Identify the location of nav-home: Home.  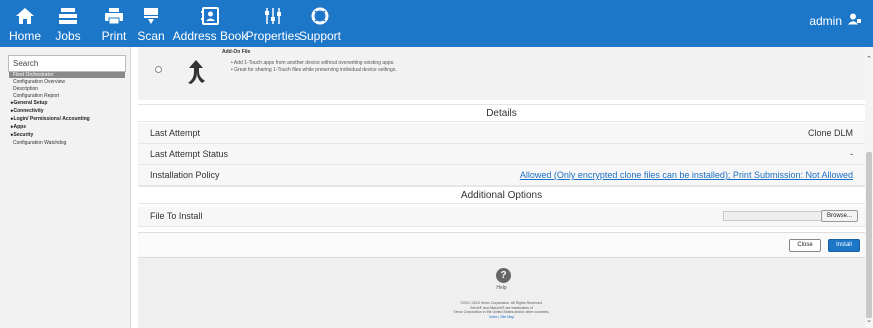
(25, 23).